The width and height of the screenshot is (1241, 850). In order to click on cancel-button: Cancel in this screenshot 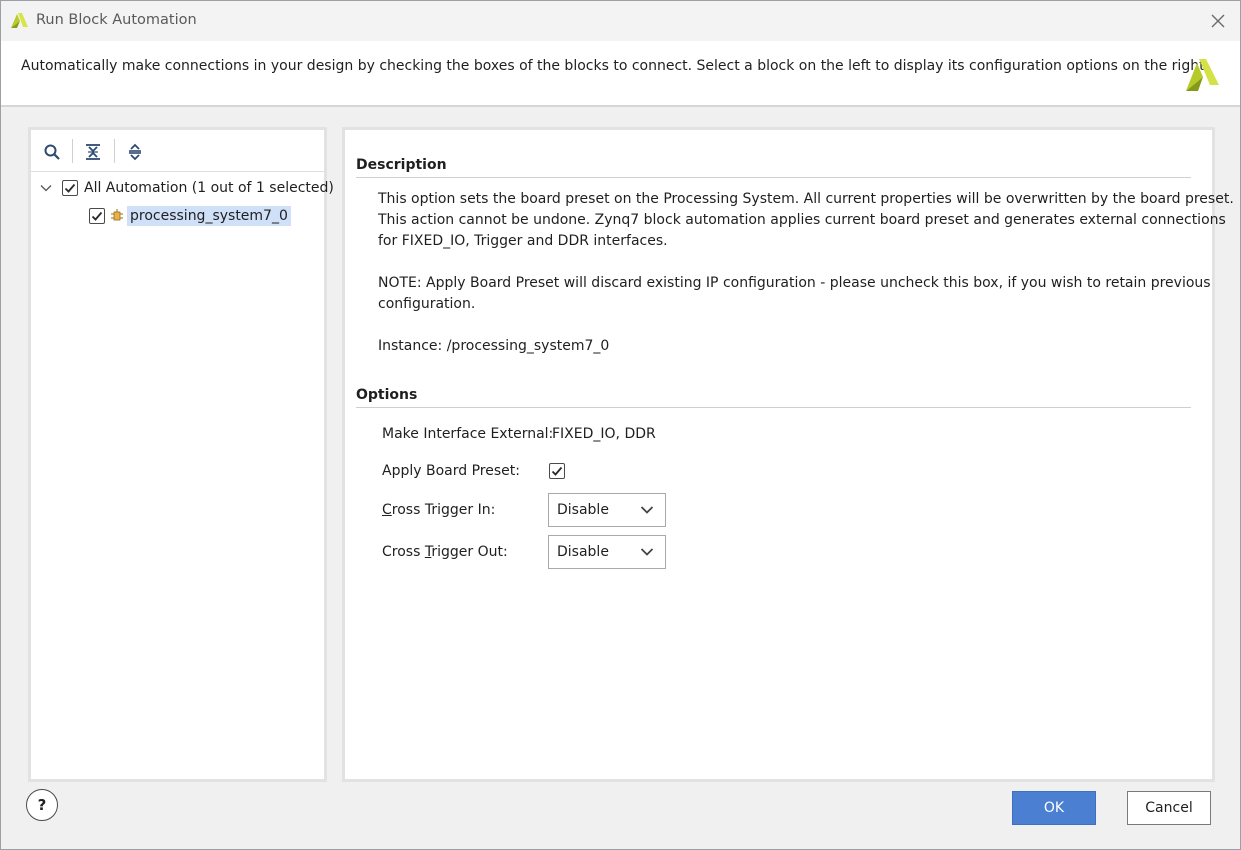, I will do `click(1169, 808)`.